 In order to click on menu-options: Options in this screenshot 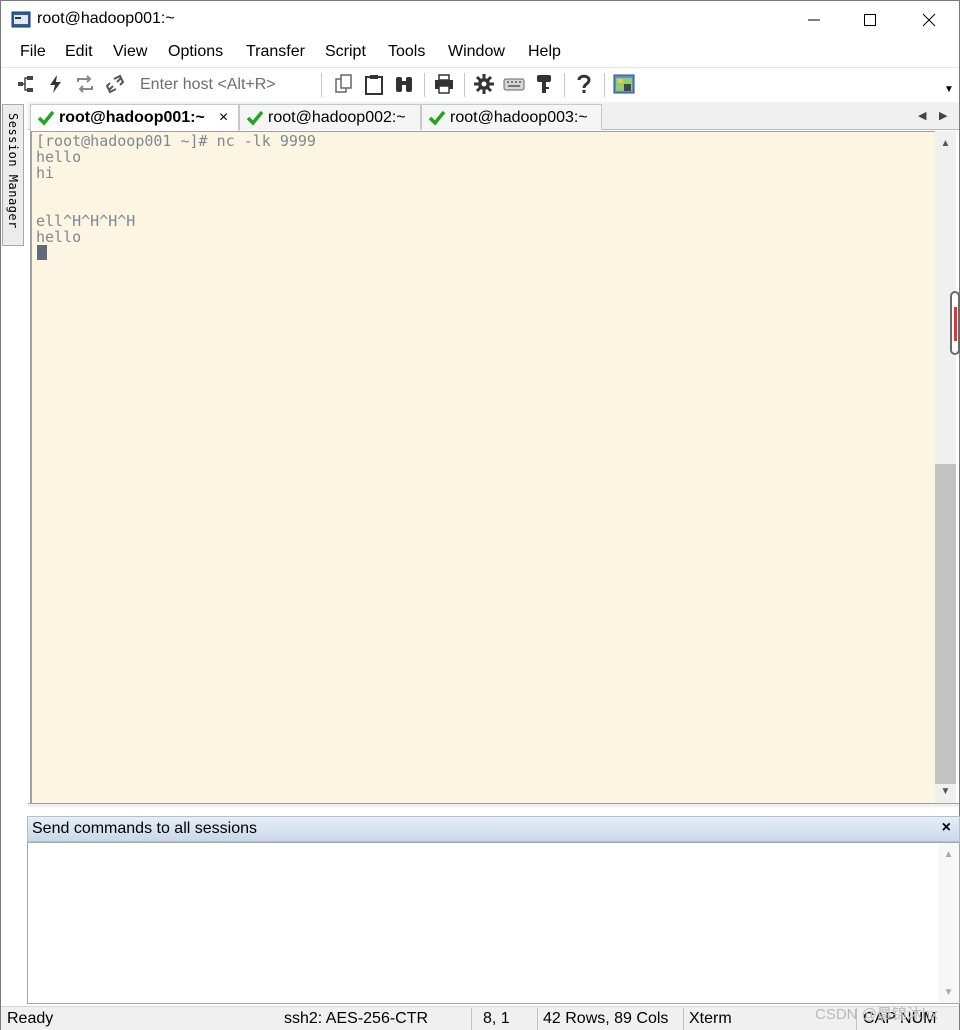, I will do `click(195, 52)`.